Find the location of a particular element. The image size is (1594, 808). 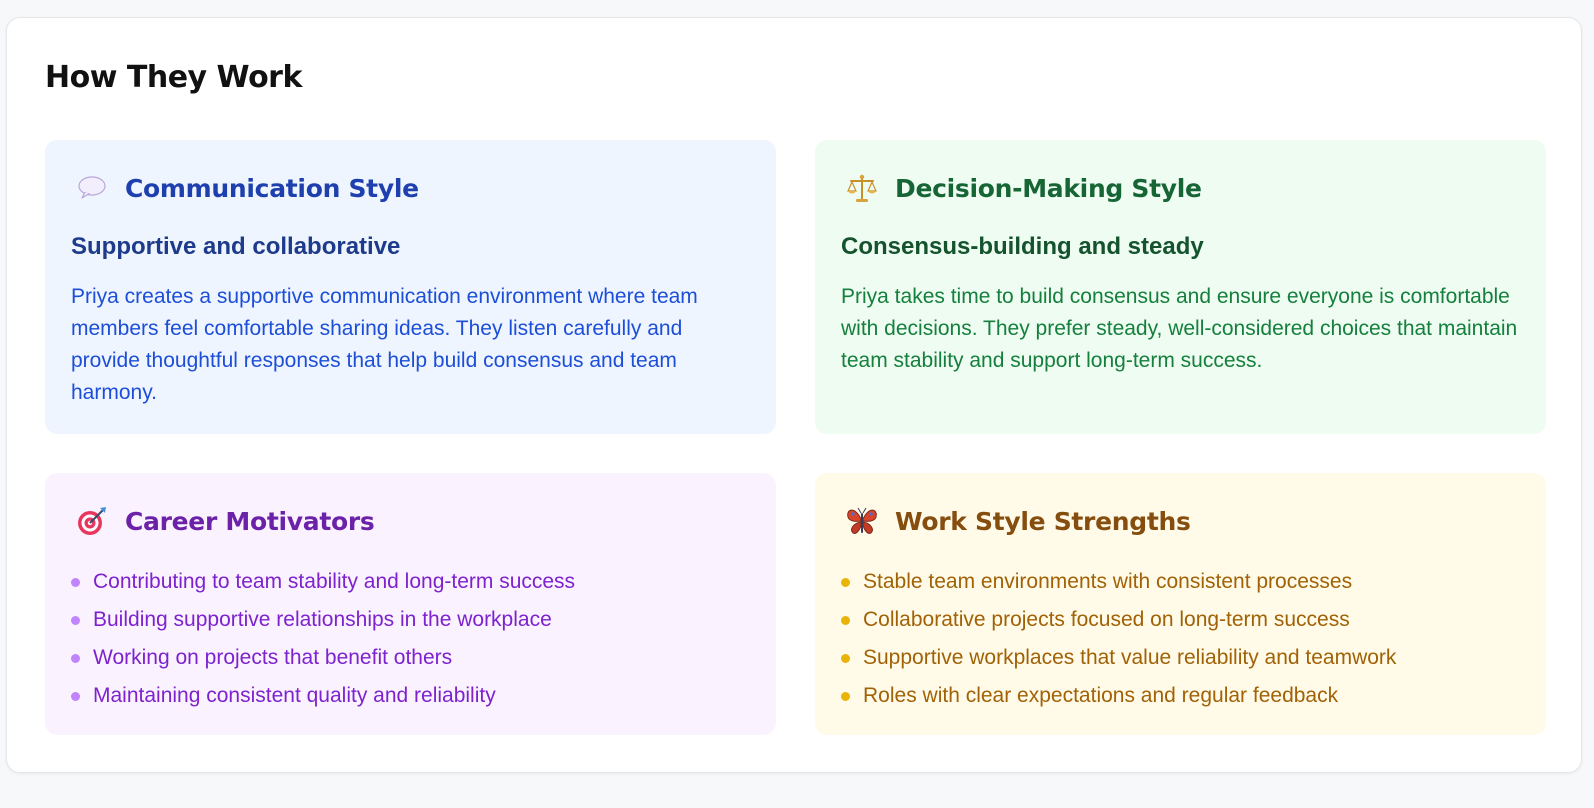

communication-style-title: Communication Style is located at coordinates (272, 188).